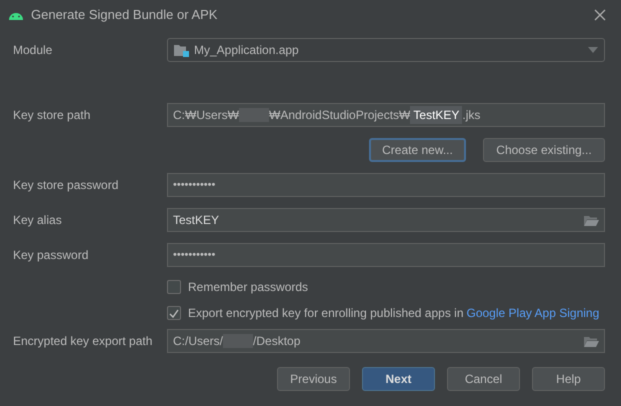 This screenshot has width=621, height=406. Describe the element at coordinates (198, 341) in the screenshot. I see `path-text: C:/Users/` at that location.